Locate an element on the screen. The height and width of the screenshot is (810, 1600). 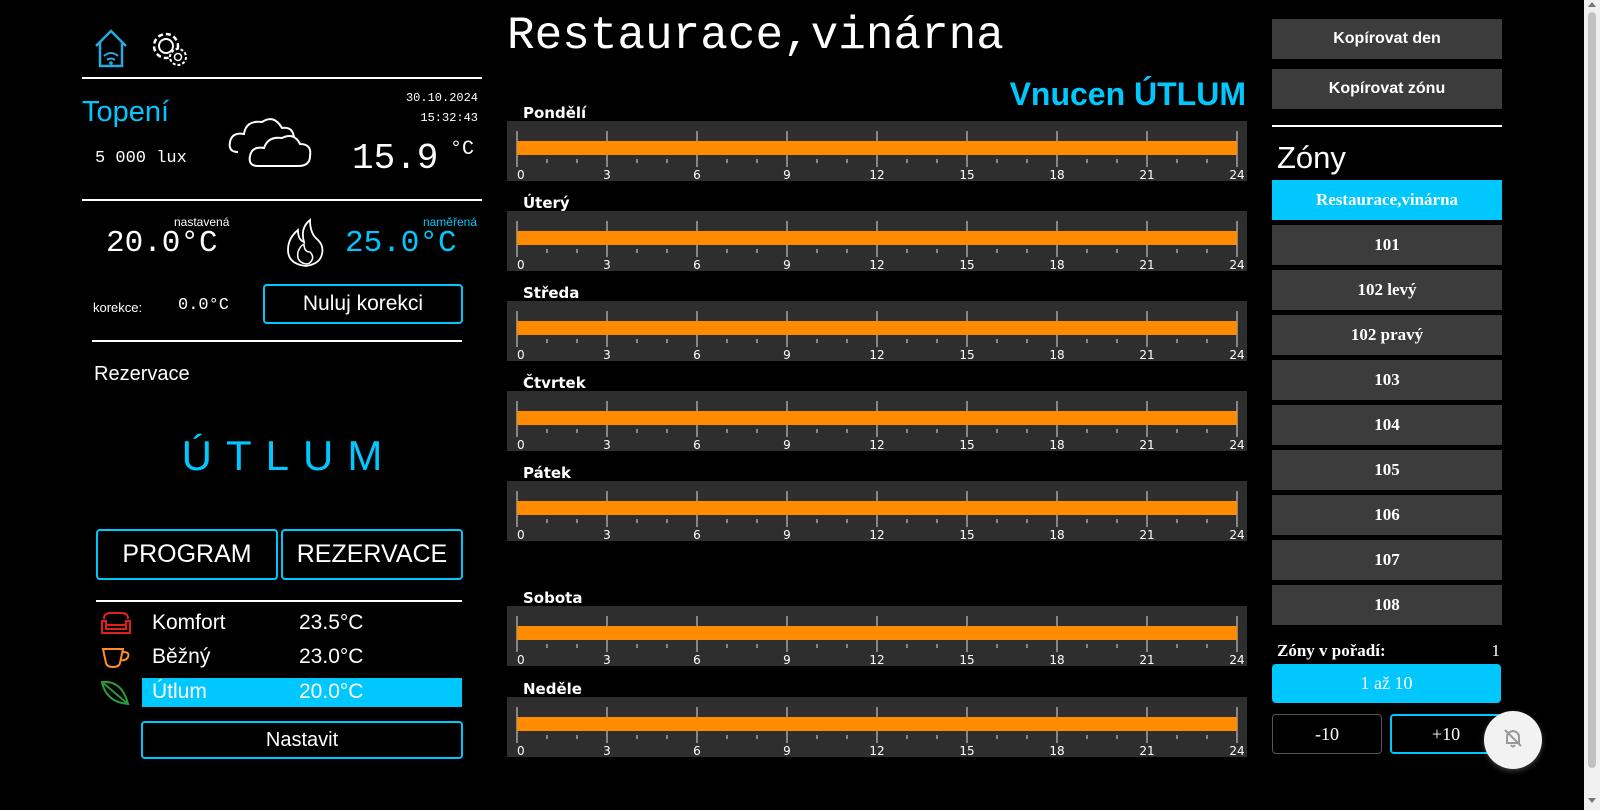
measured-temp-value: 25.0°C is located at coordinates (401, 243).